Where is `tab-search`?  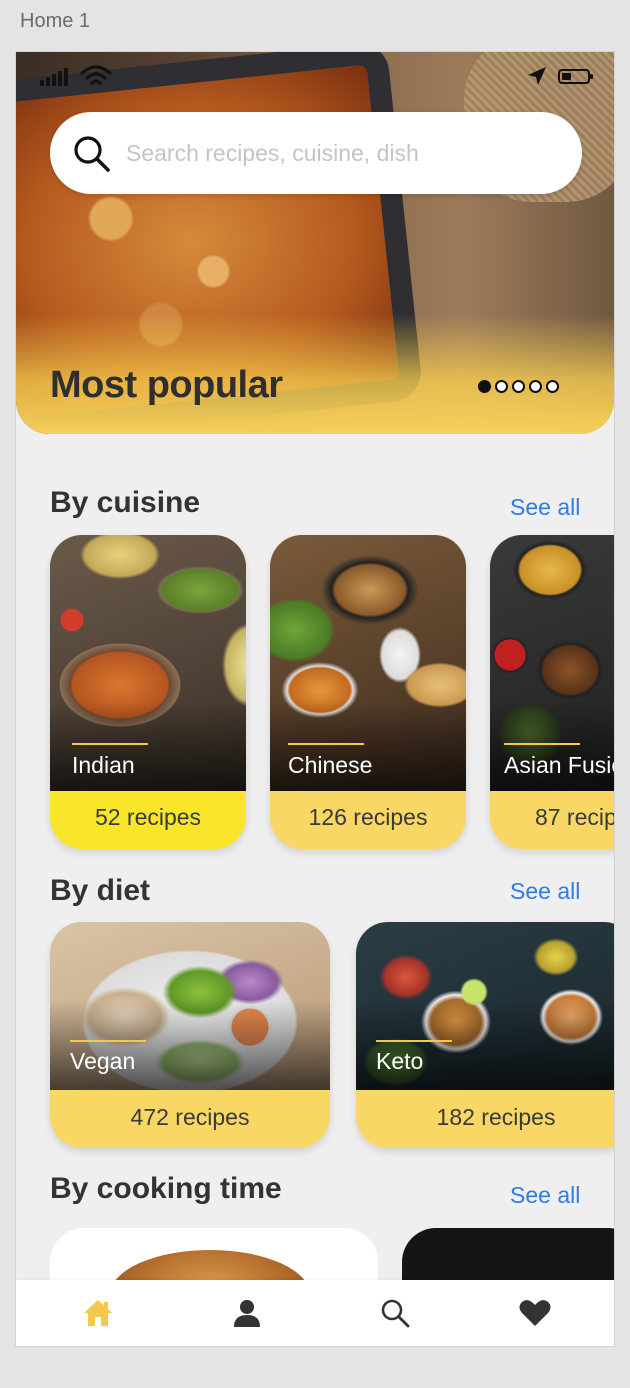
tab-search is located at coordinates (395, 1313).